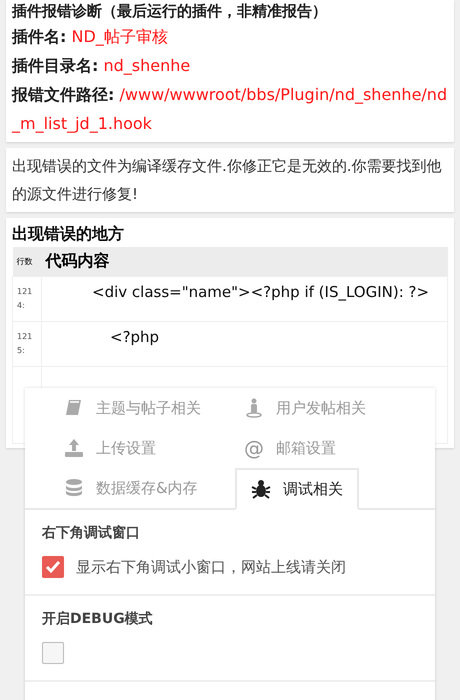 This screenshot has height=700, width=460. I want to click on settings-tab: 调试相关, so click(297, 489).